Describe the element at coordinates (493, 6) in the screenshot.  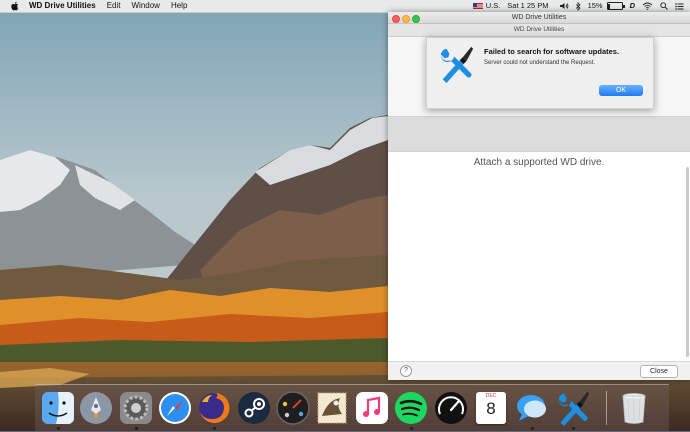
I see `input-source-label: U.S.` at that location.